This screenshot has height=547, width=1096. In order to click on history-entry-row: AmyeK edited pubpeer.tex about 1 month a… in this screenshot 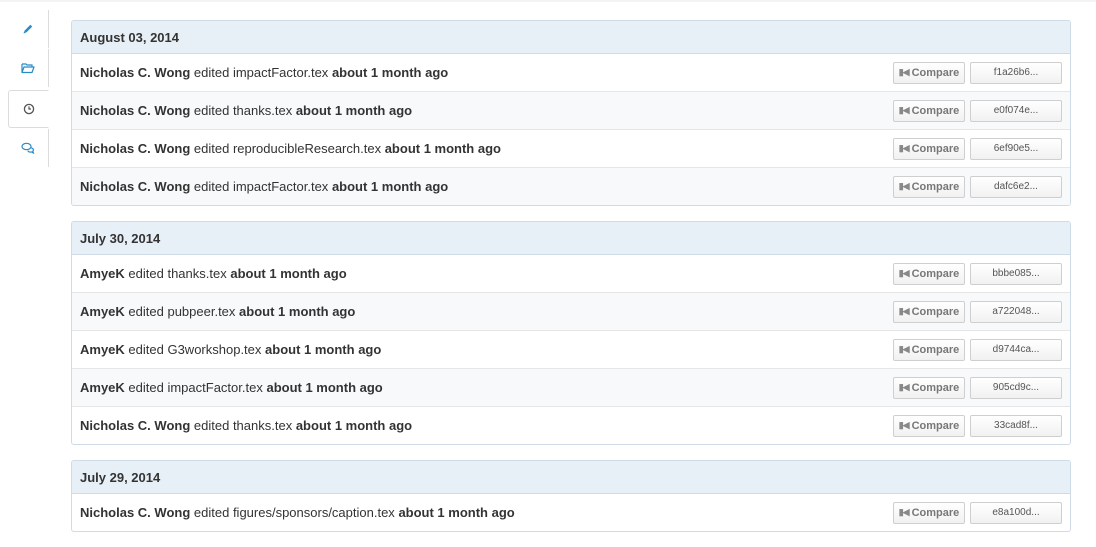, I will do `click(571, 311)`.